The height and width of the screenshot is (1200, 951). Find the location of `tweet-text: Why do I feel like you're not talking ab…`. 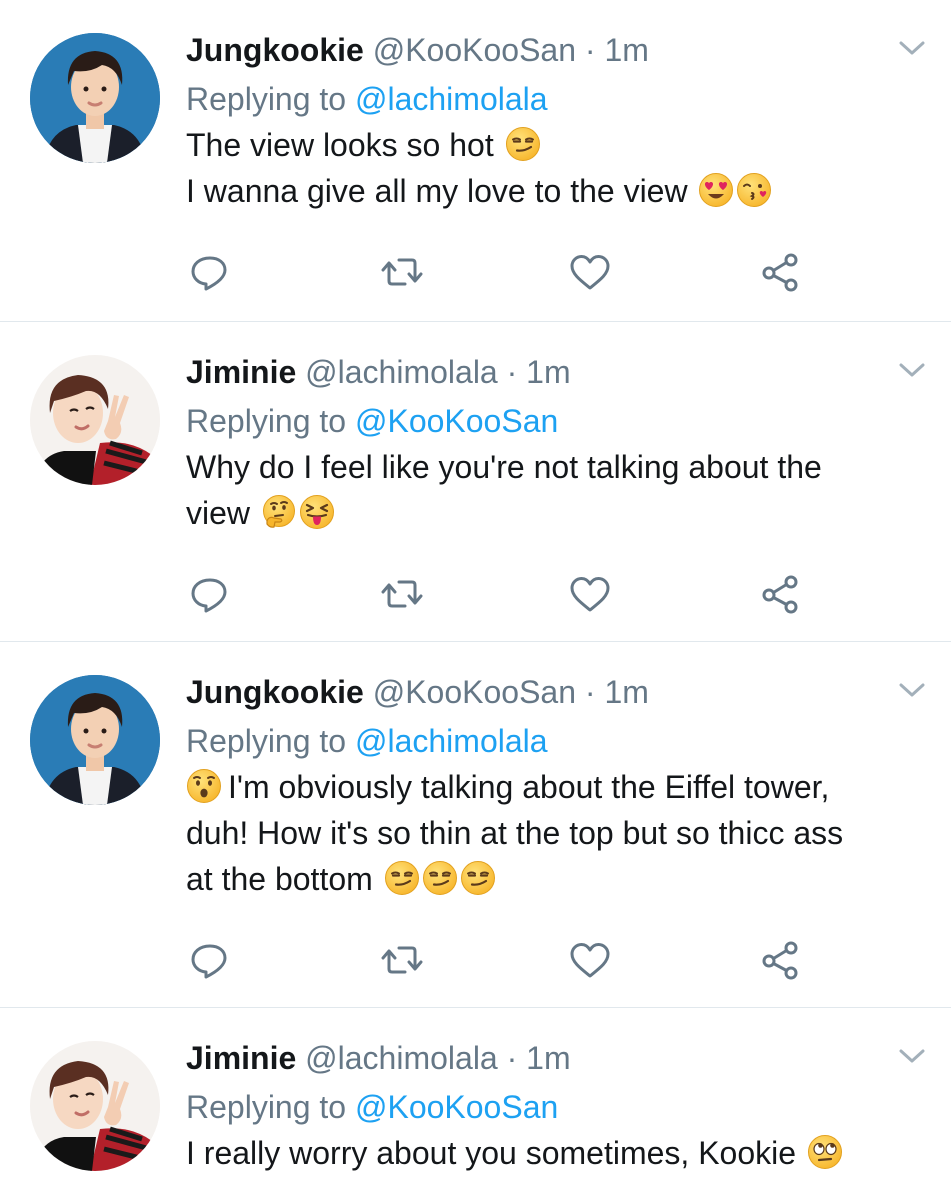

tweet-text: Why do I feel like you're not talking ab… is located at coordinates (556, 490).